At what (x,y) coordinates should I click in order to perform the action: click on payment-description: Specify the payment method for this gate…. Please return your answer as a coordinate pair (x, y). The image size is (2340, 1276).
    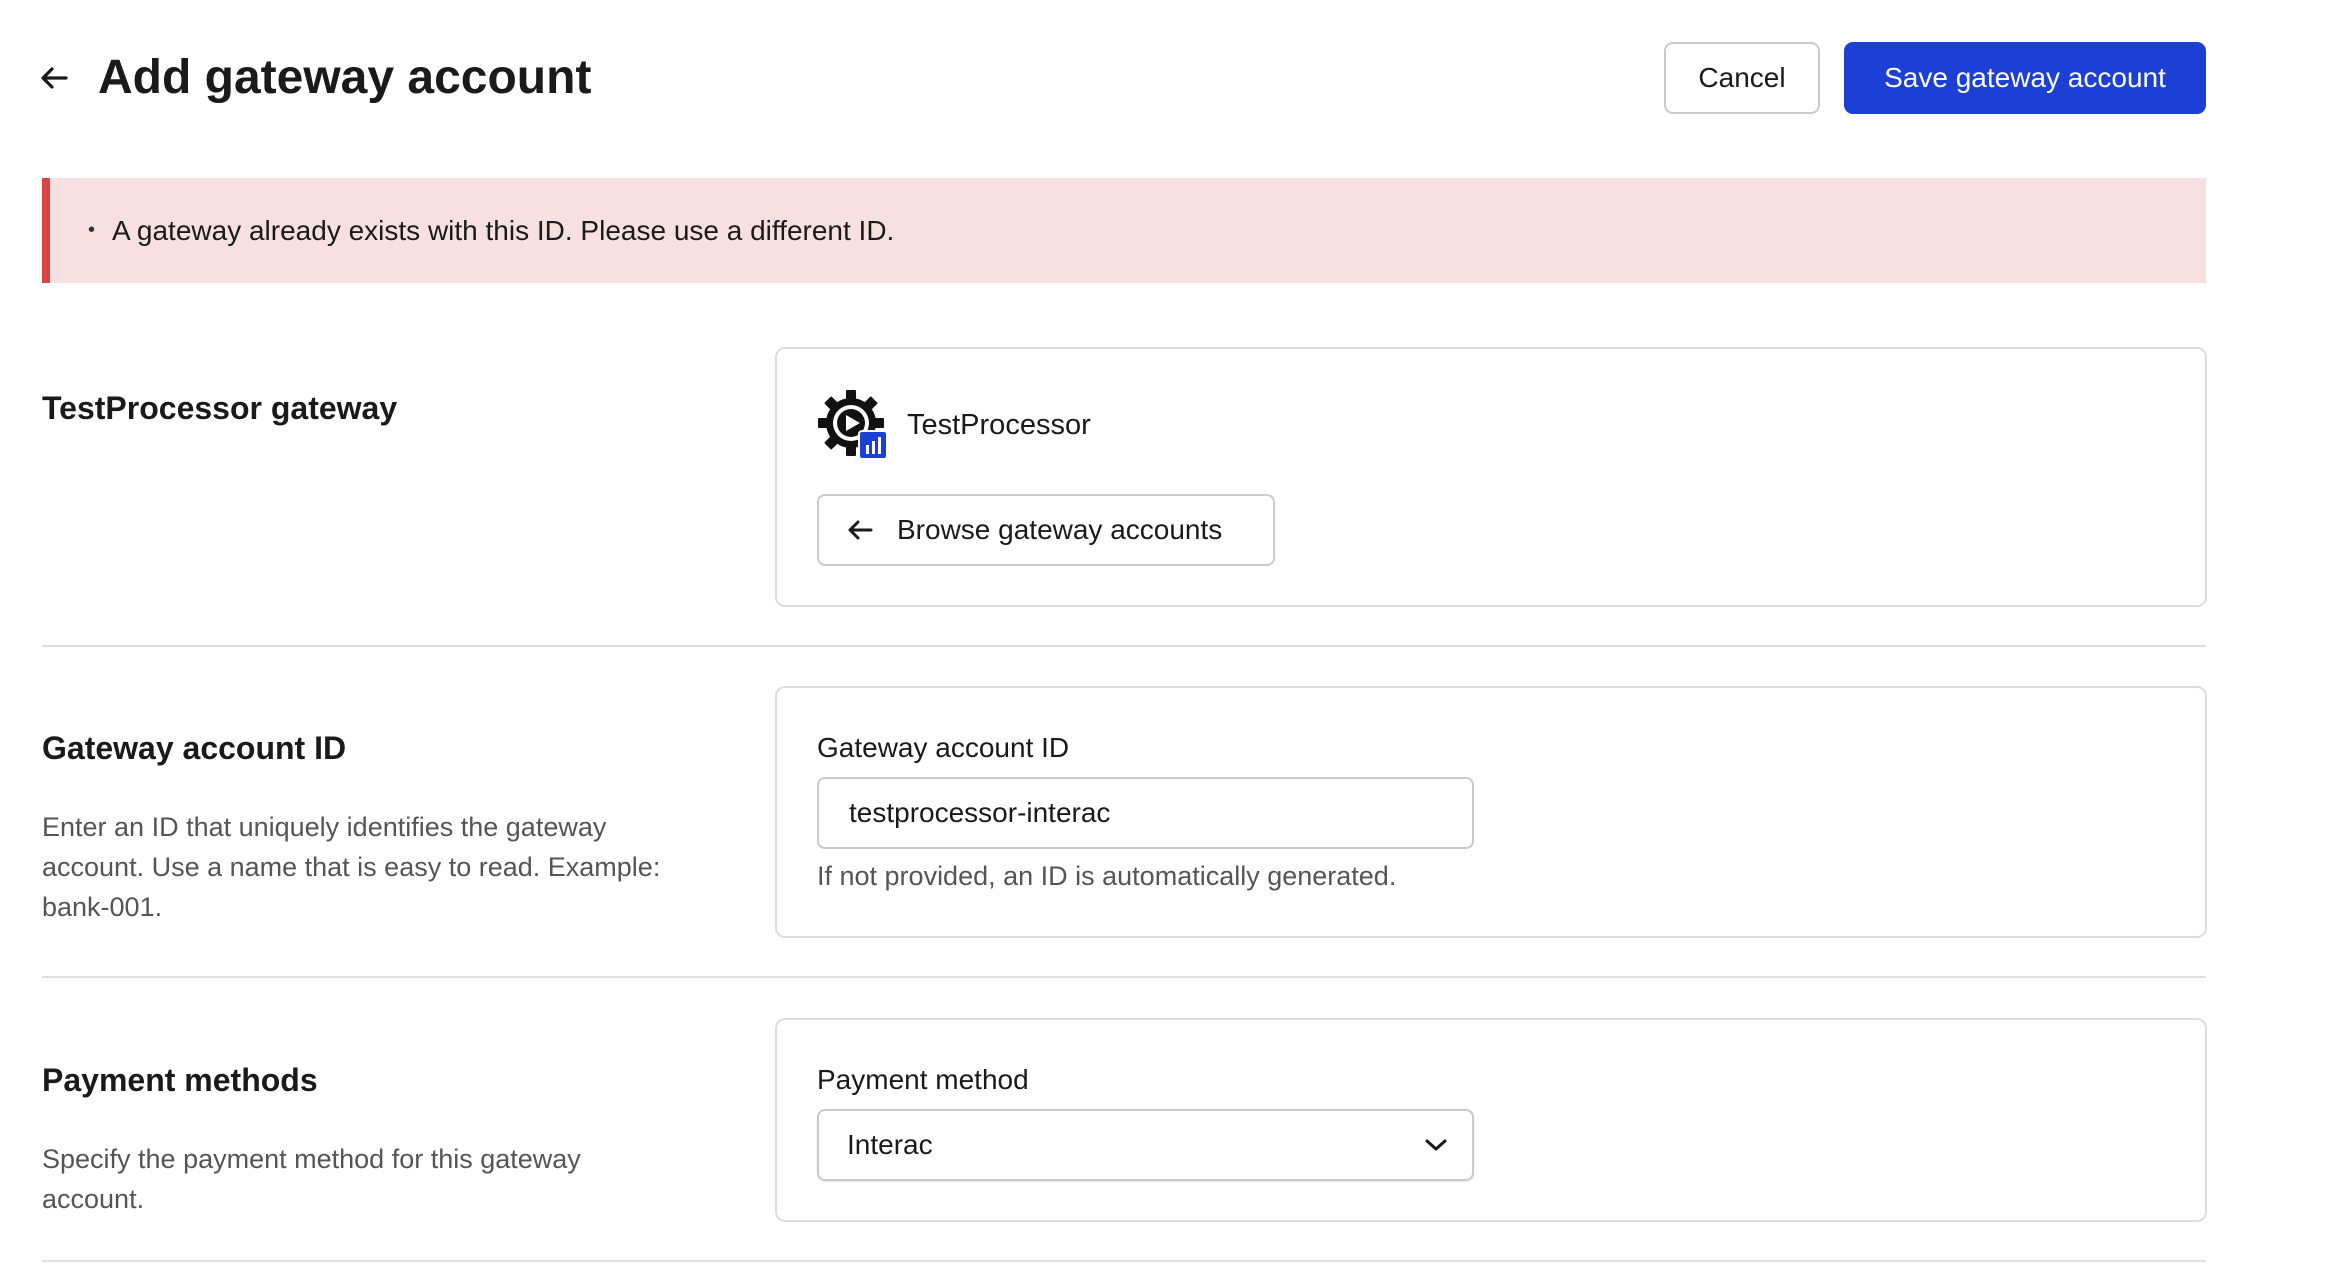
    Looking at the image, I should click on (311, 1179).